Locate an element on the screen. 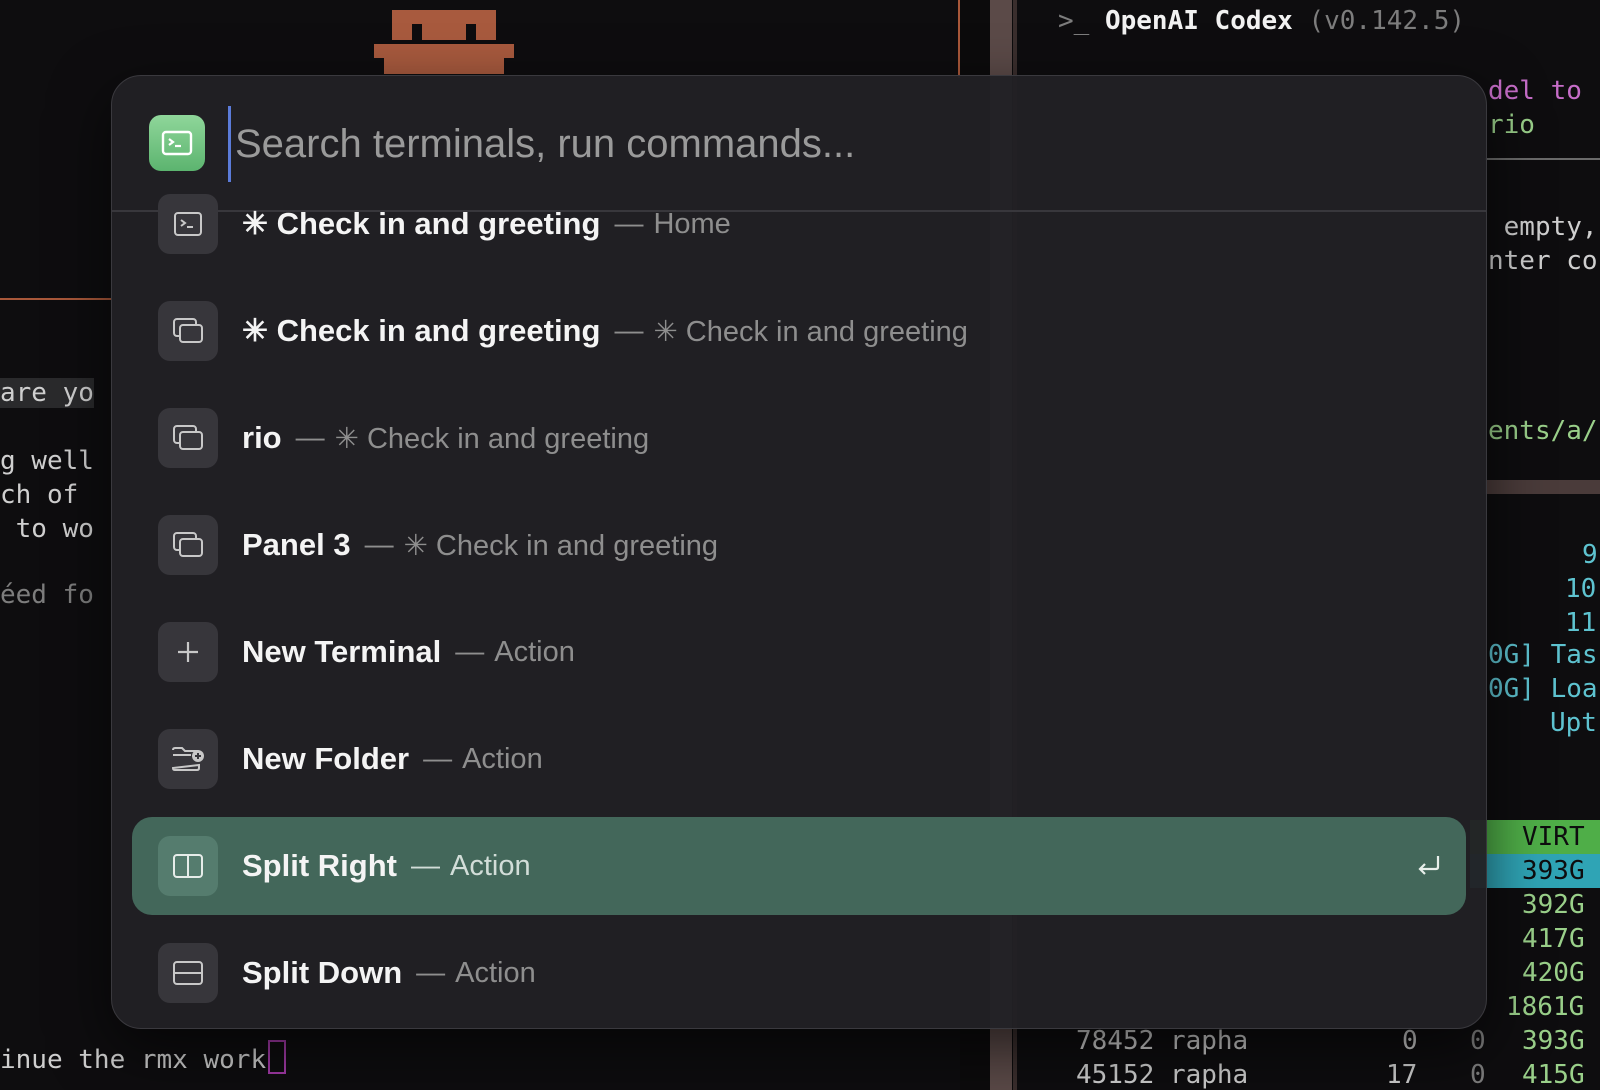  task-text: 0G] Loa is located at coordinates (1543, 689).